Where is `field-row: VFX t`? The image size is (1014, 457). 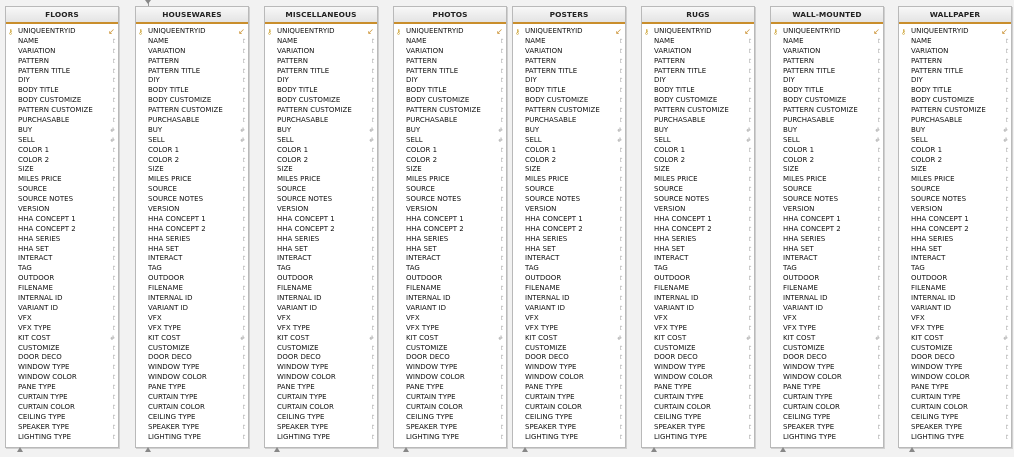 field-row: VFX t is located at coordinates (62, 319).